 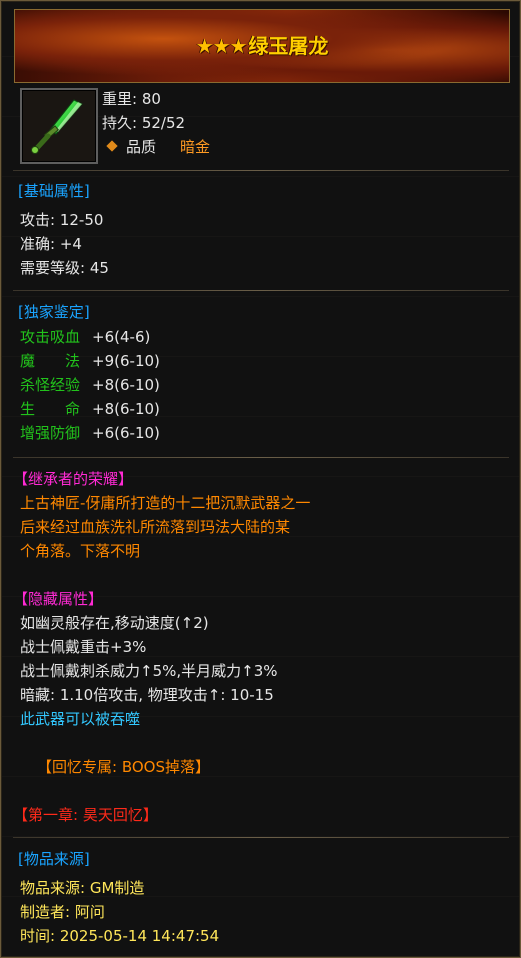 What do you see at coordinates (82, 888) in the screenshot?
I see `item-origin: 物品来源: GM制造` at bounding box center [82, 888].